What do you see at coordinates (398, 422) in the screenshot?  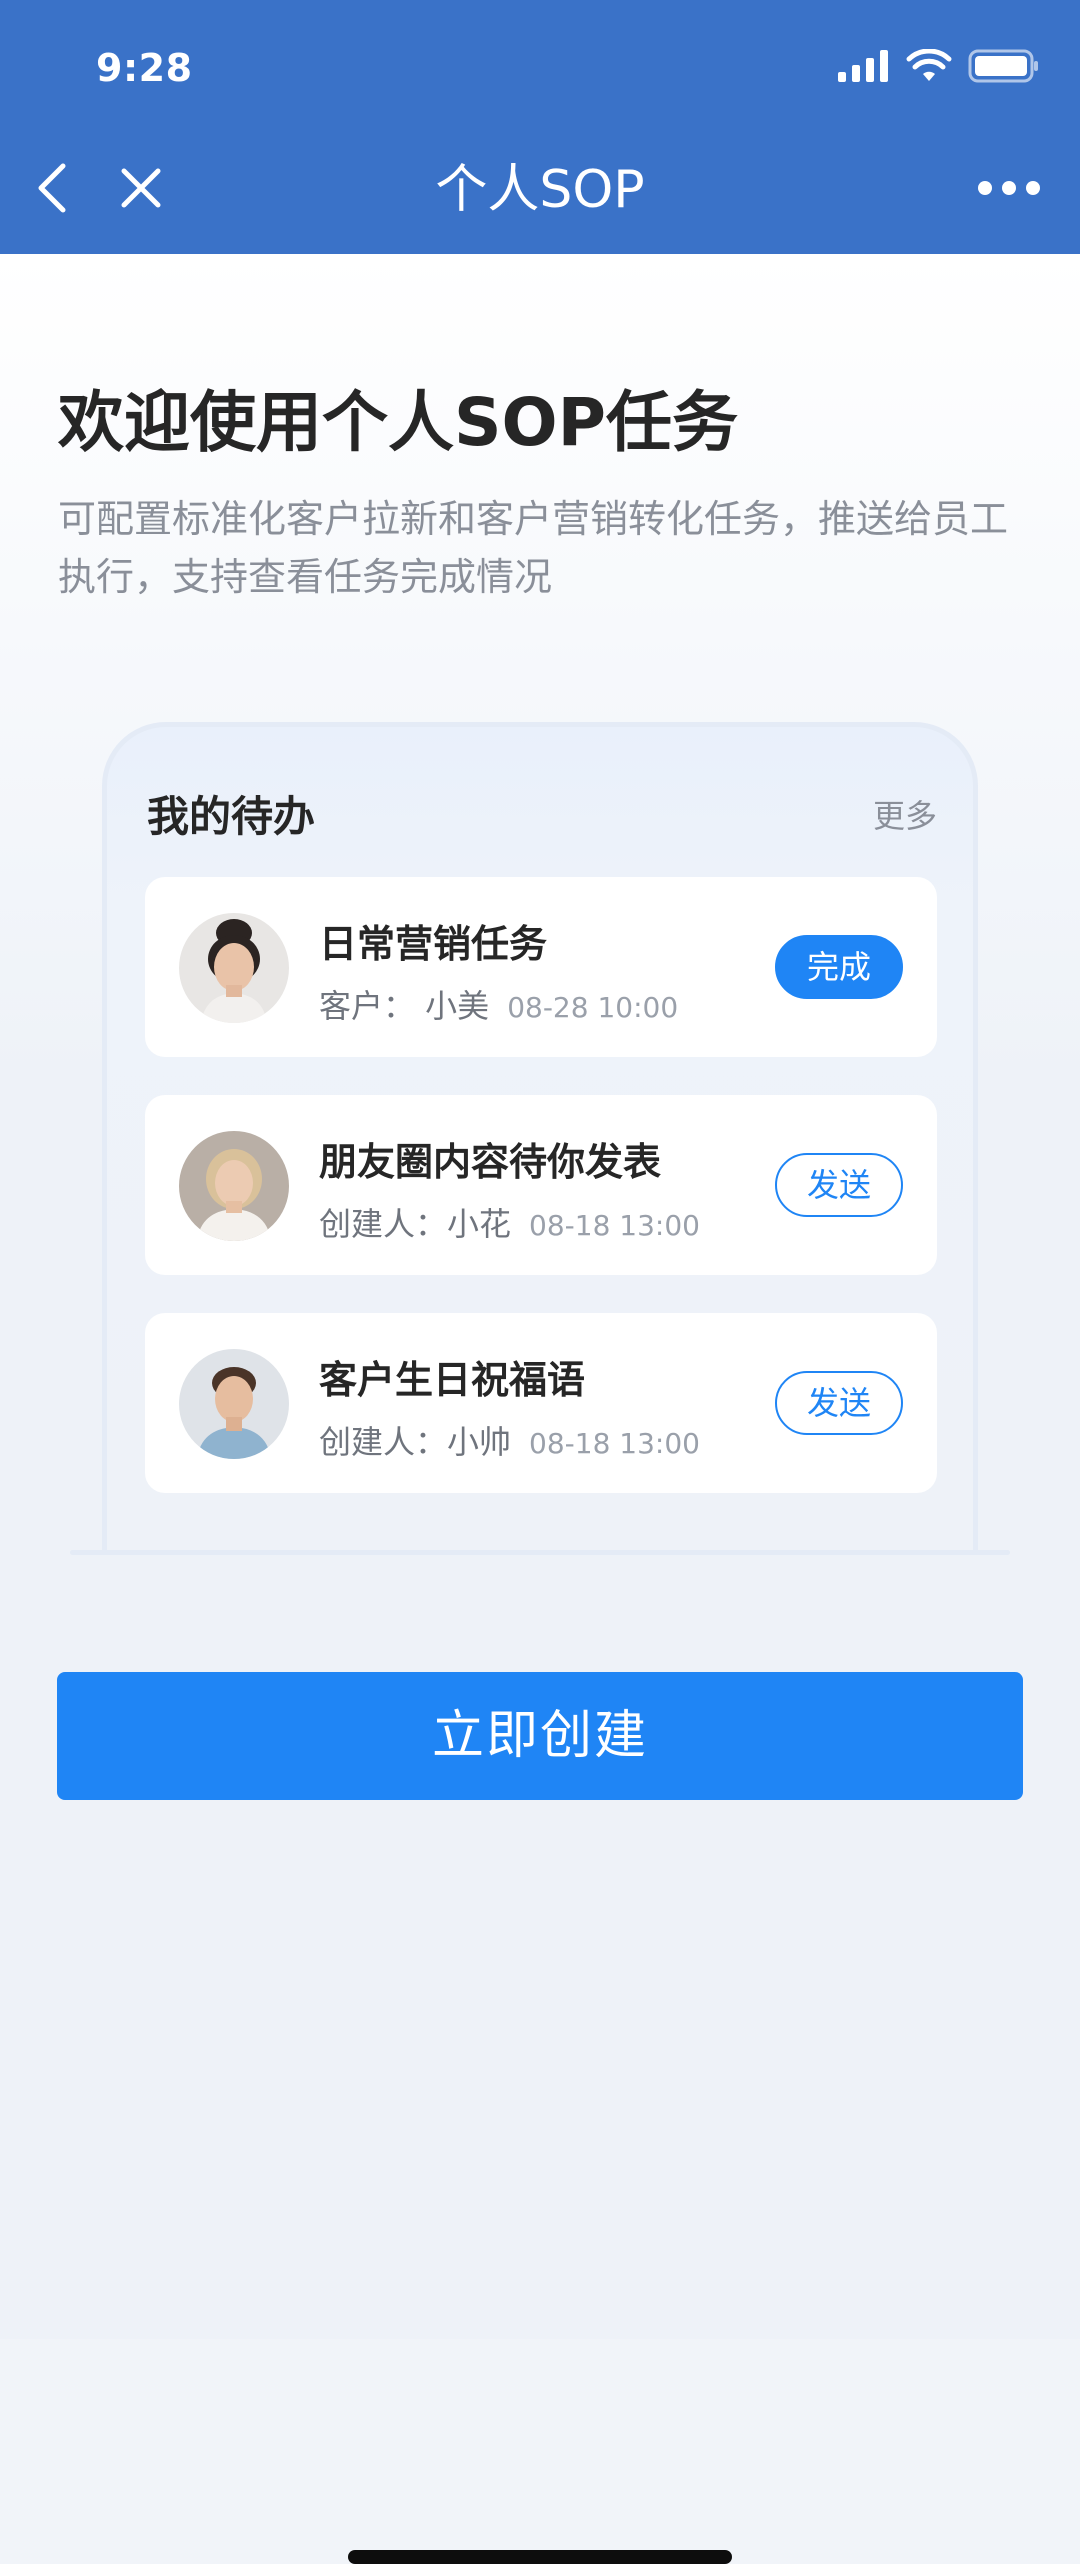 I see `welcome-title: 欢迎使用个人SOP任务` at bounding box center [398, 422].